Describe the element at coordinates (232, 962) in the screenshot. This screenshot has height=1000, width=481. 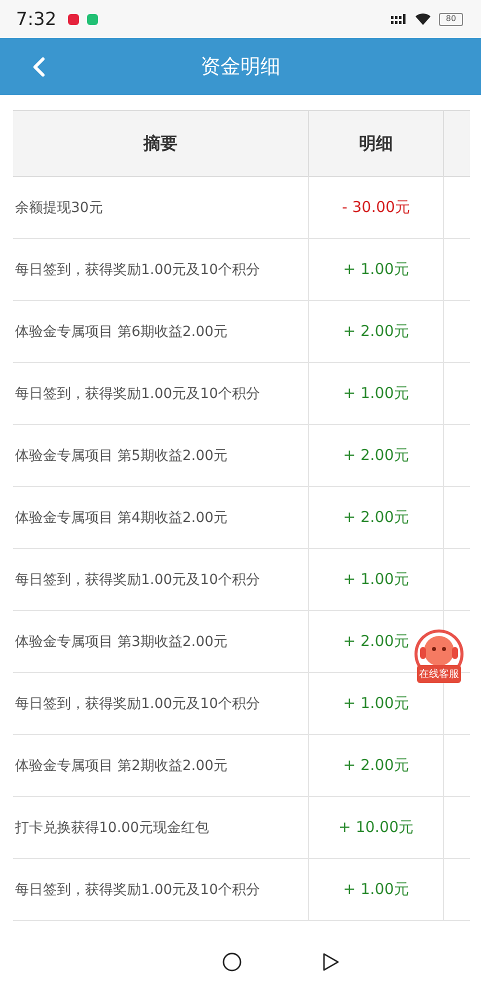
I see `home-icon` at that location.